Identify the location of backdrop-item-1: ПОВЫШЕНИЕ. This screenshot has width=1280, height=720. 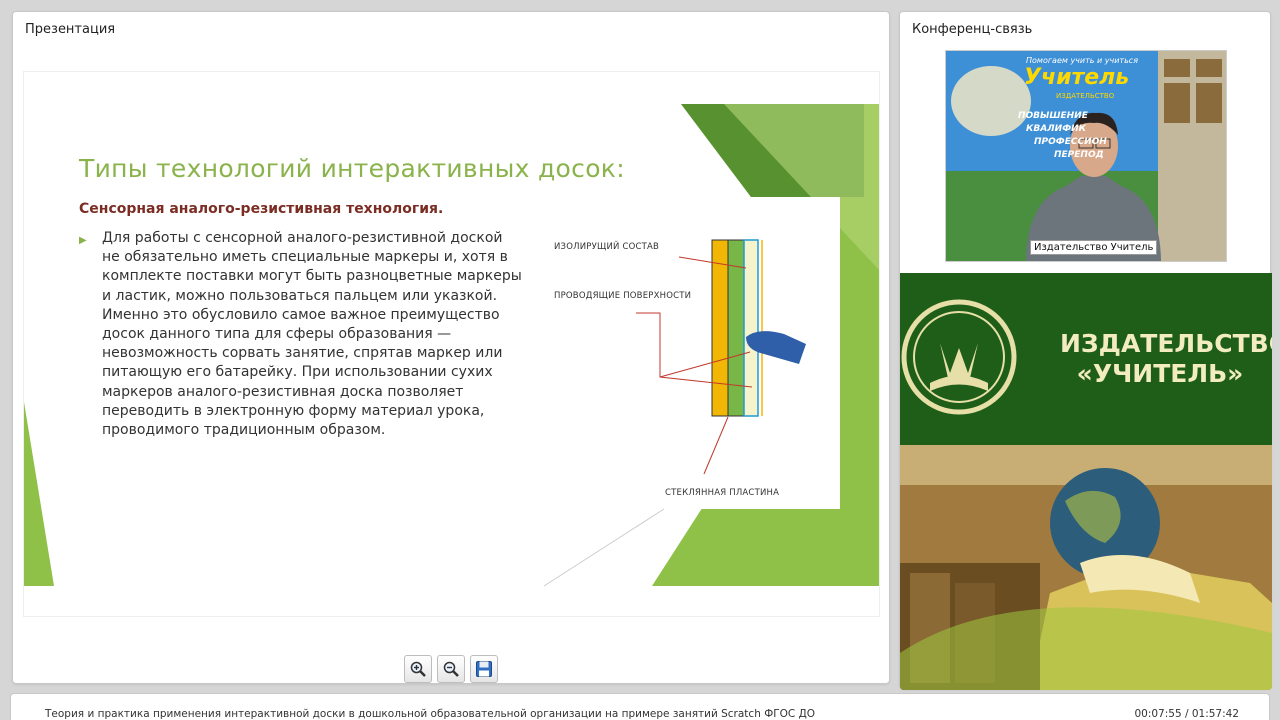
(1053, 116).